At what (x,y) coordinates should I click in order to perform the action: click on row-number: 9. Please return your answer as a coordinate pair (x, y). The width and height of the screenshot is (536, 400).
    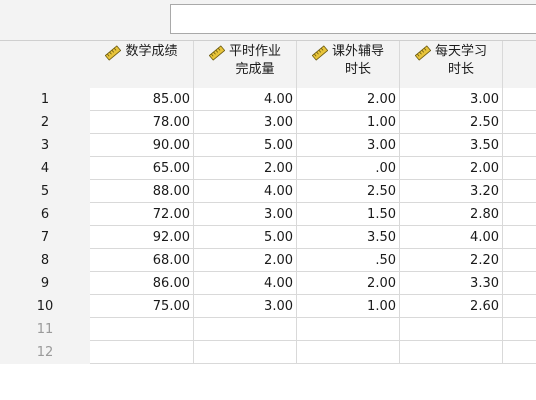
    Looking at the image, I should click on (45, 283).